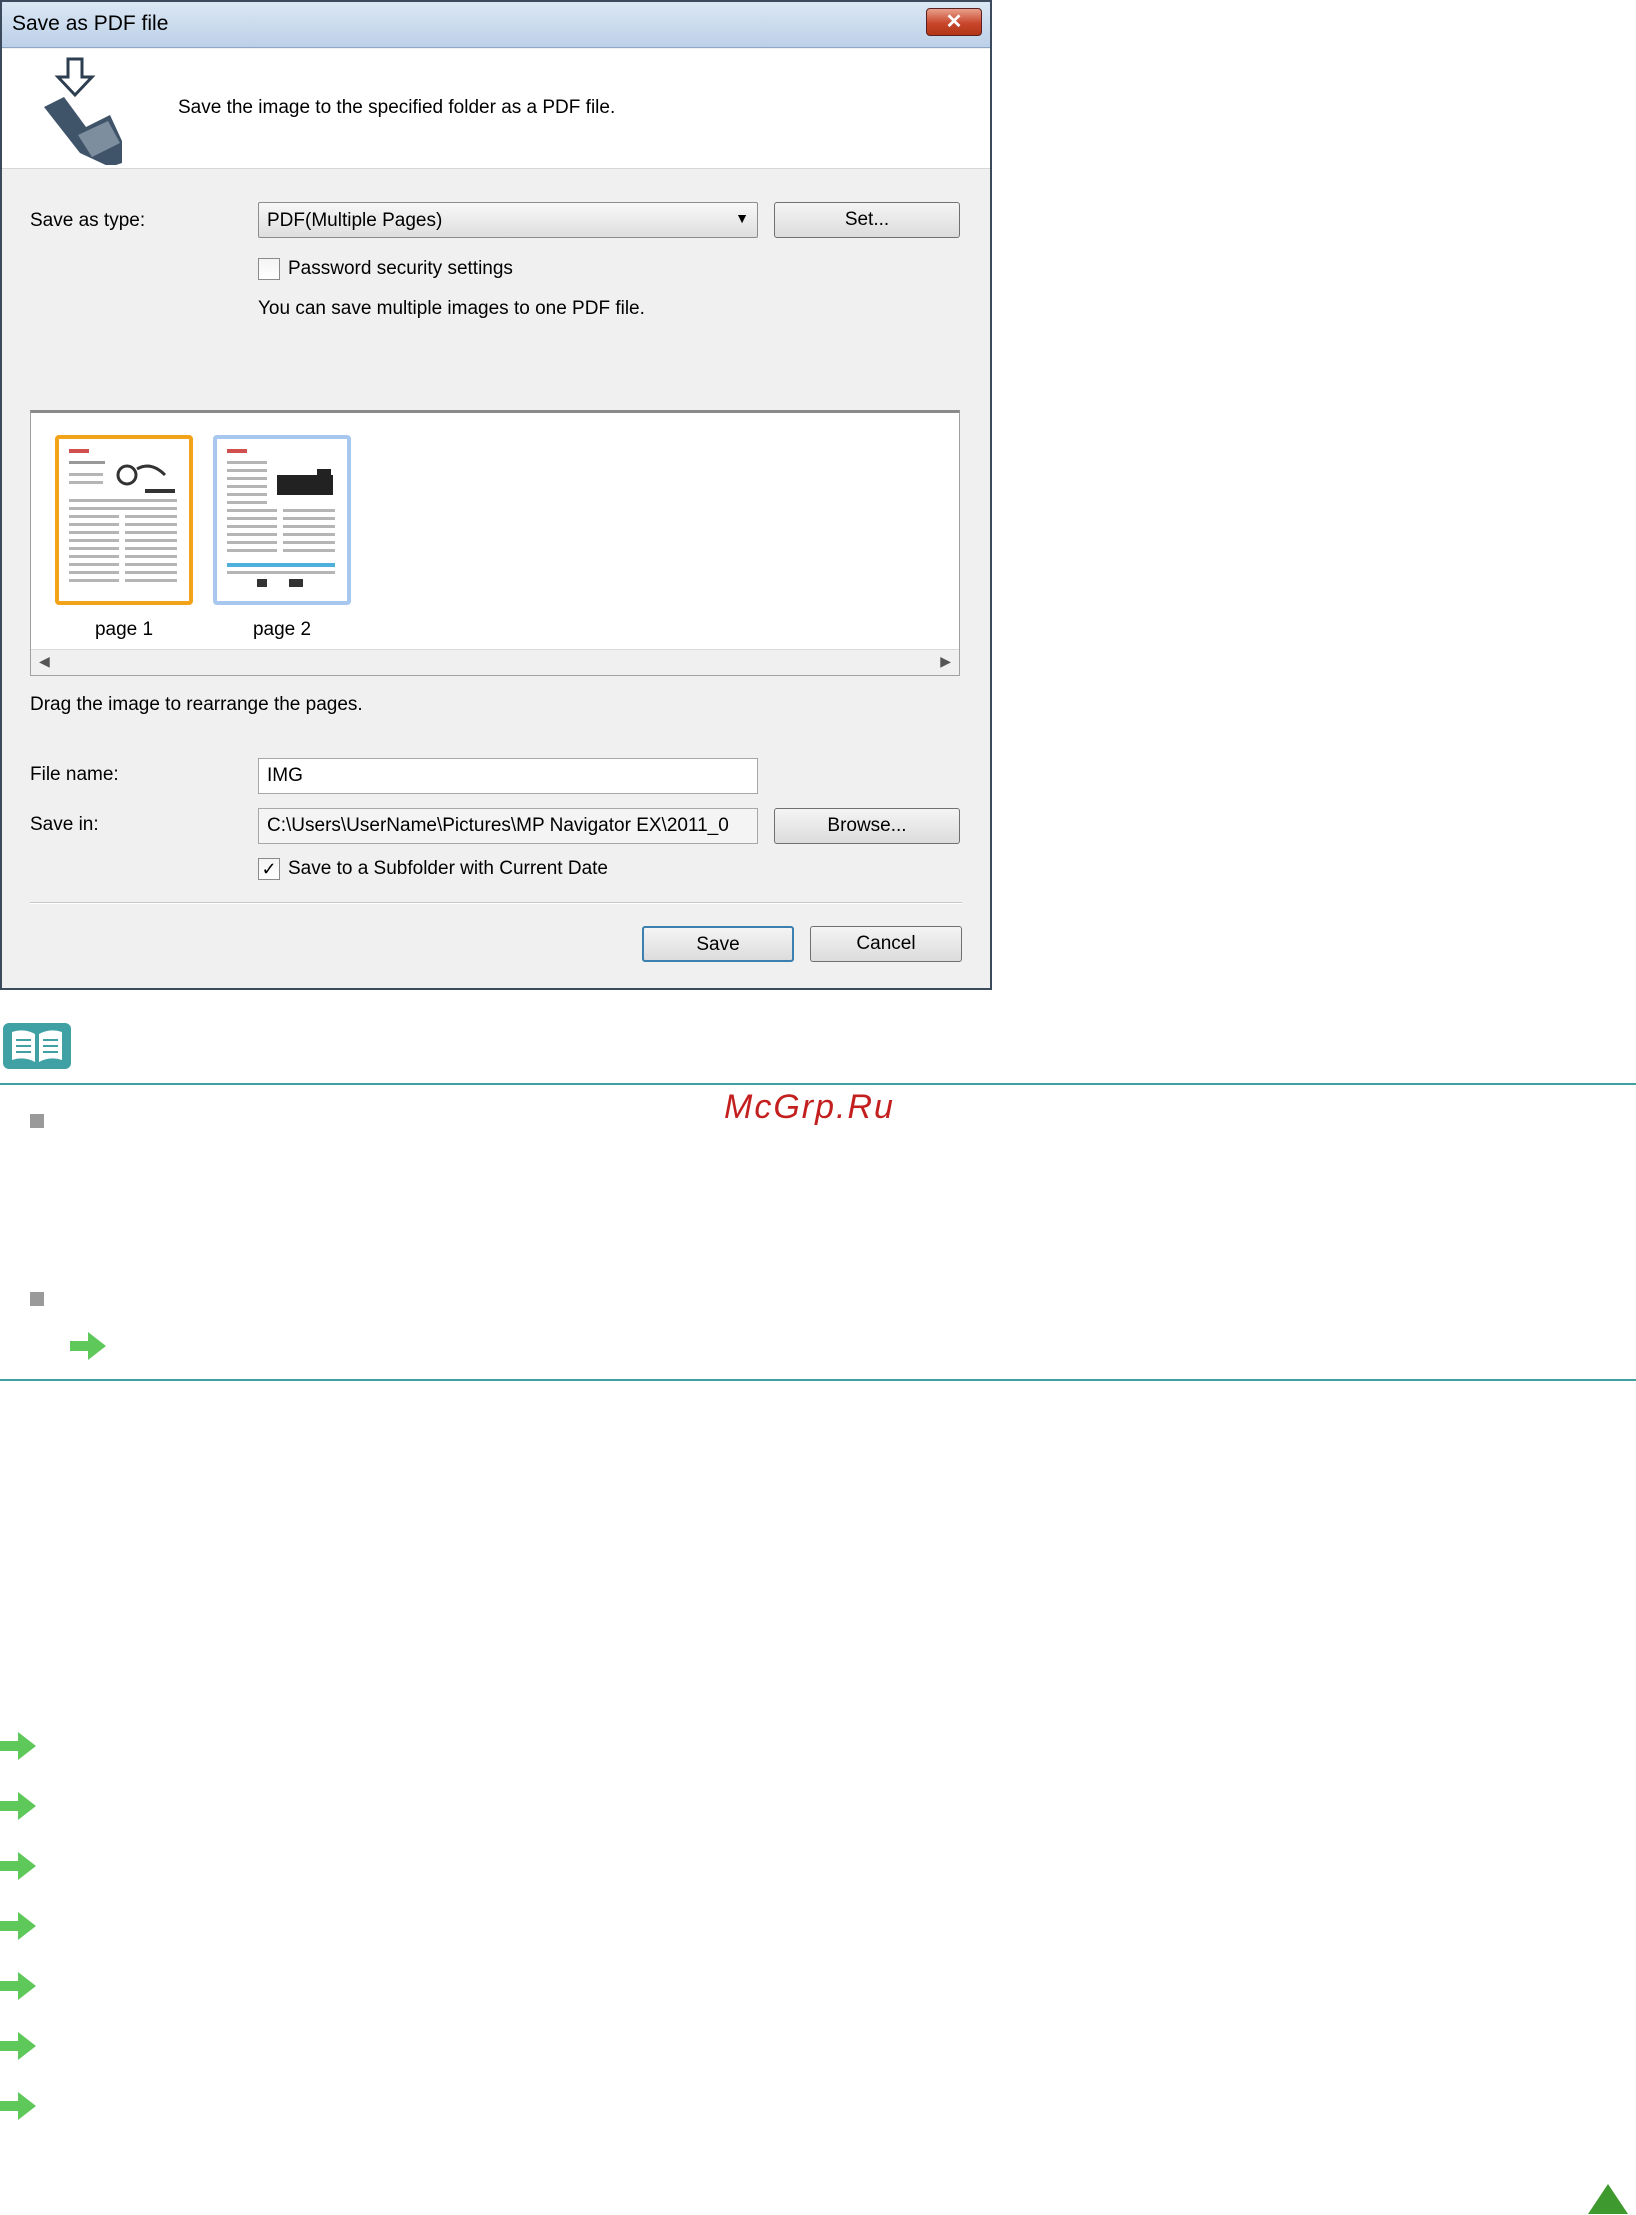 The width and height of the screenshot is (1636, 2215). I want to click on password-checkbox, so click(269, 269).